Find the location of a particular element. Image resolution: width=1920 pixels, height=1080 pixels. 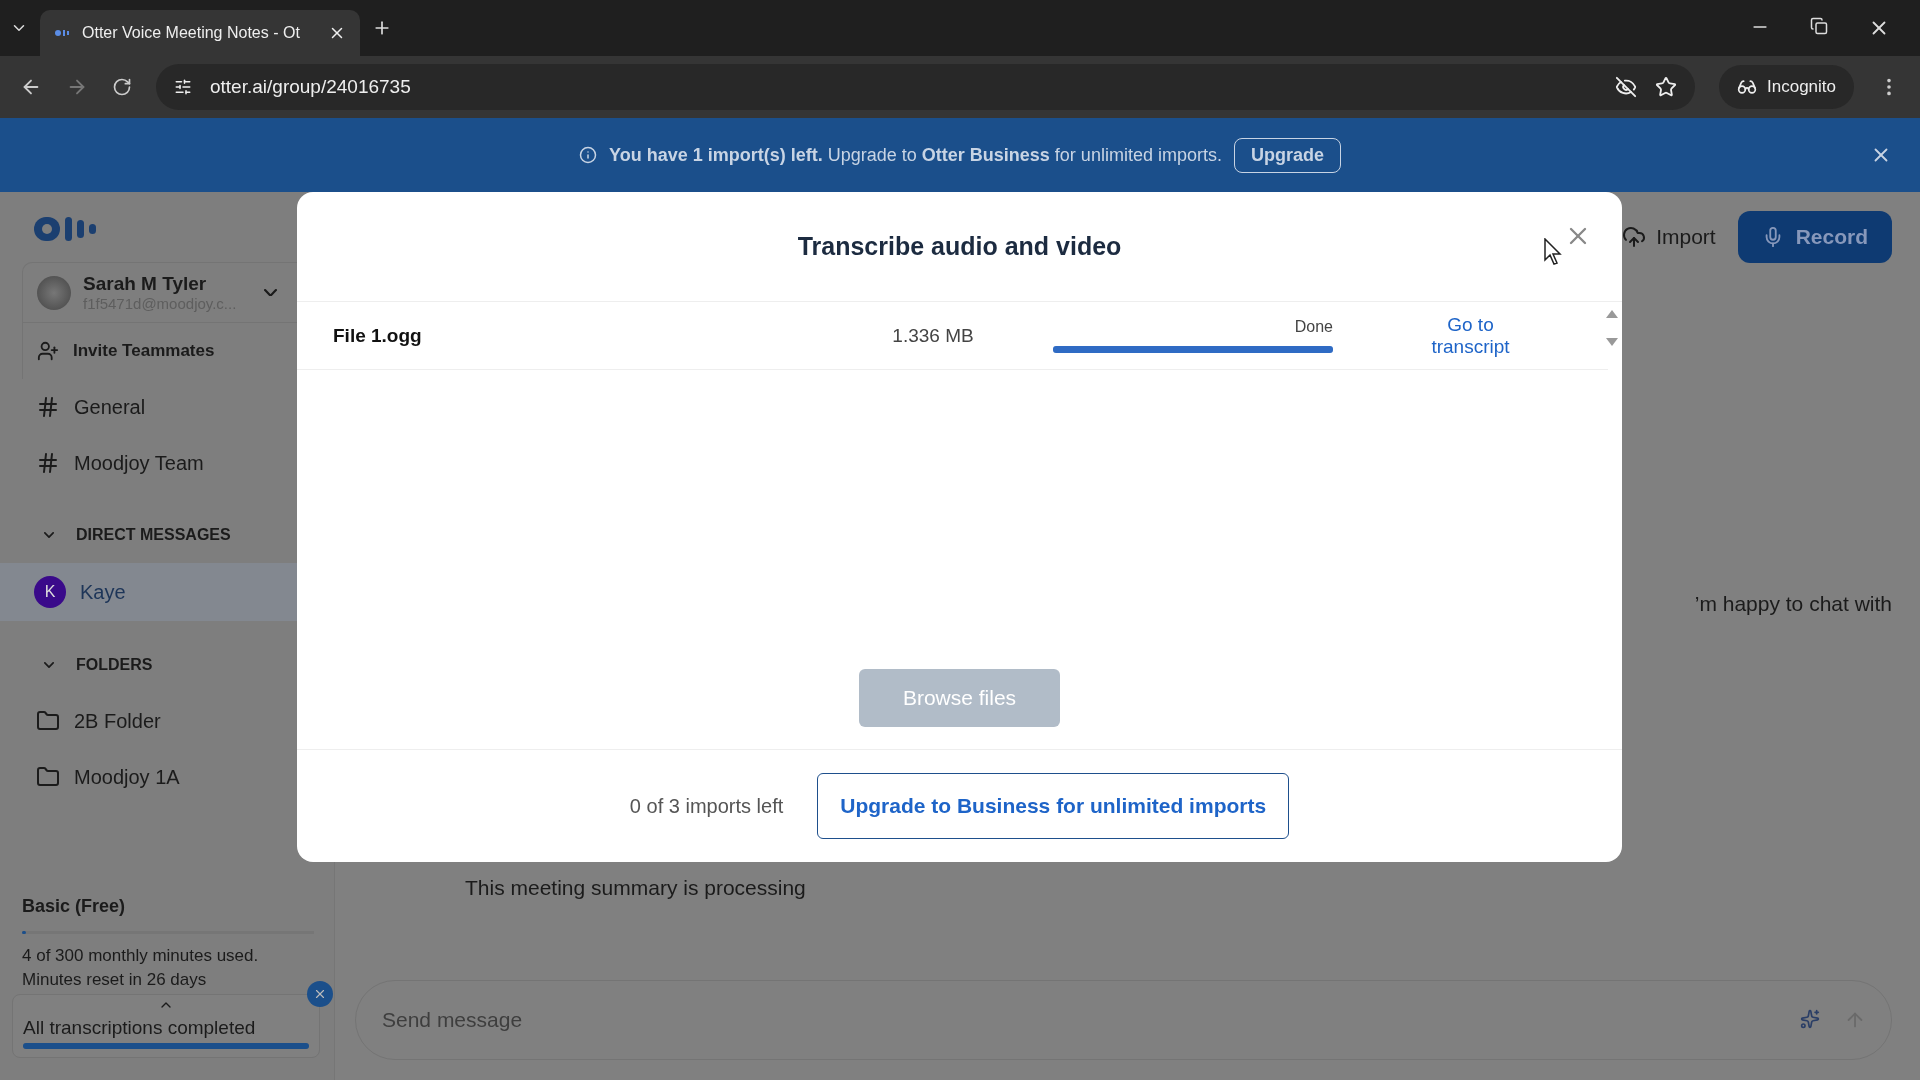

record-button: Record is located at coordinates (1814, 237).